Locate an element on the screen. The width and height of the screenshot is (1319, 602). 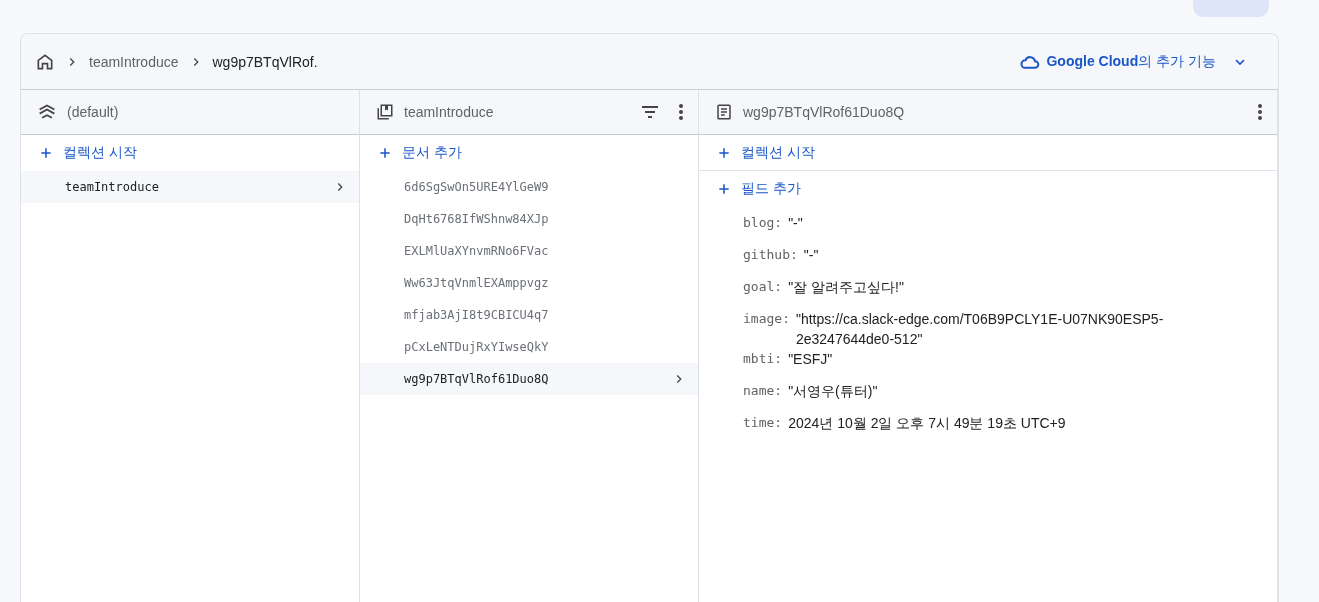
field-key: blog: is located at coordinates (763, 223).